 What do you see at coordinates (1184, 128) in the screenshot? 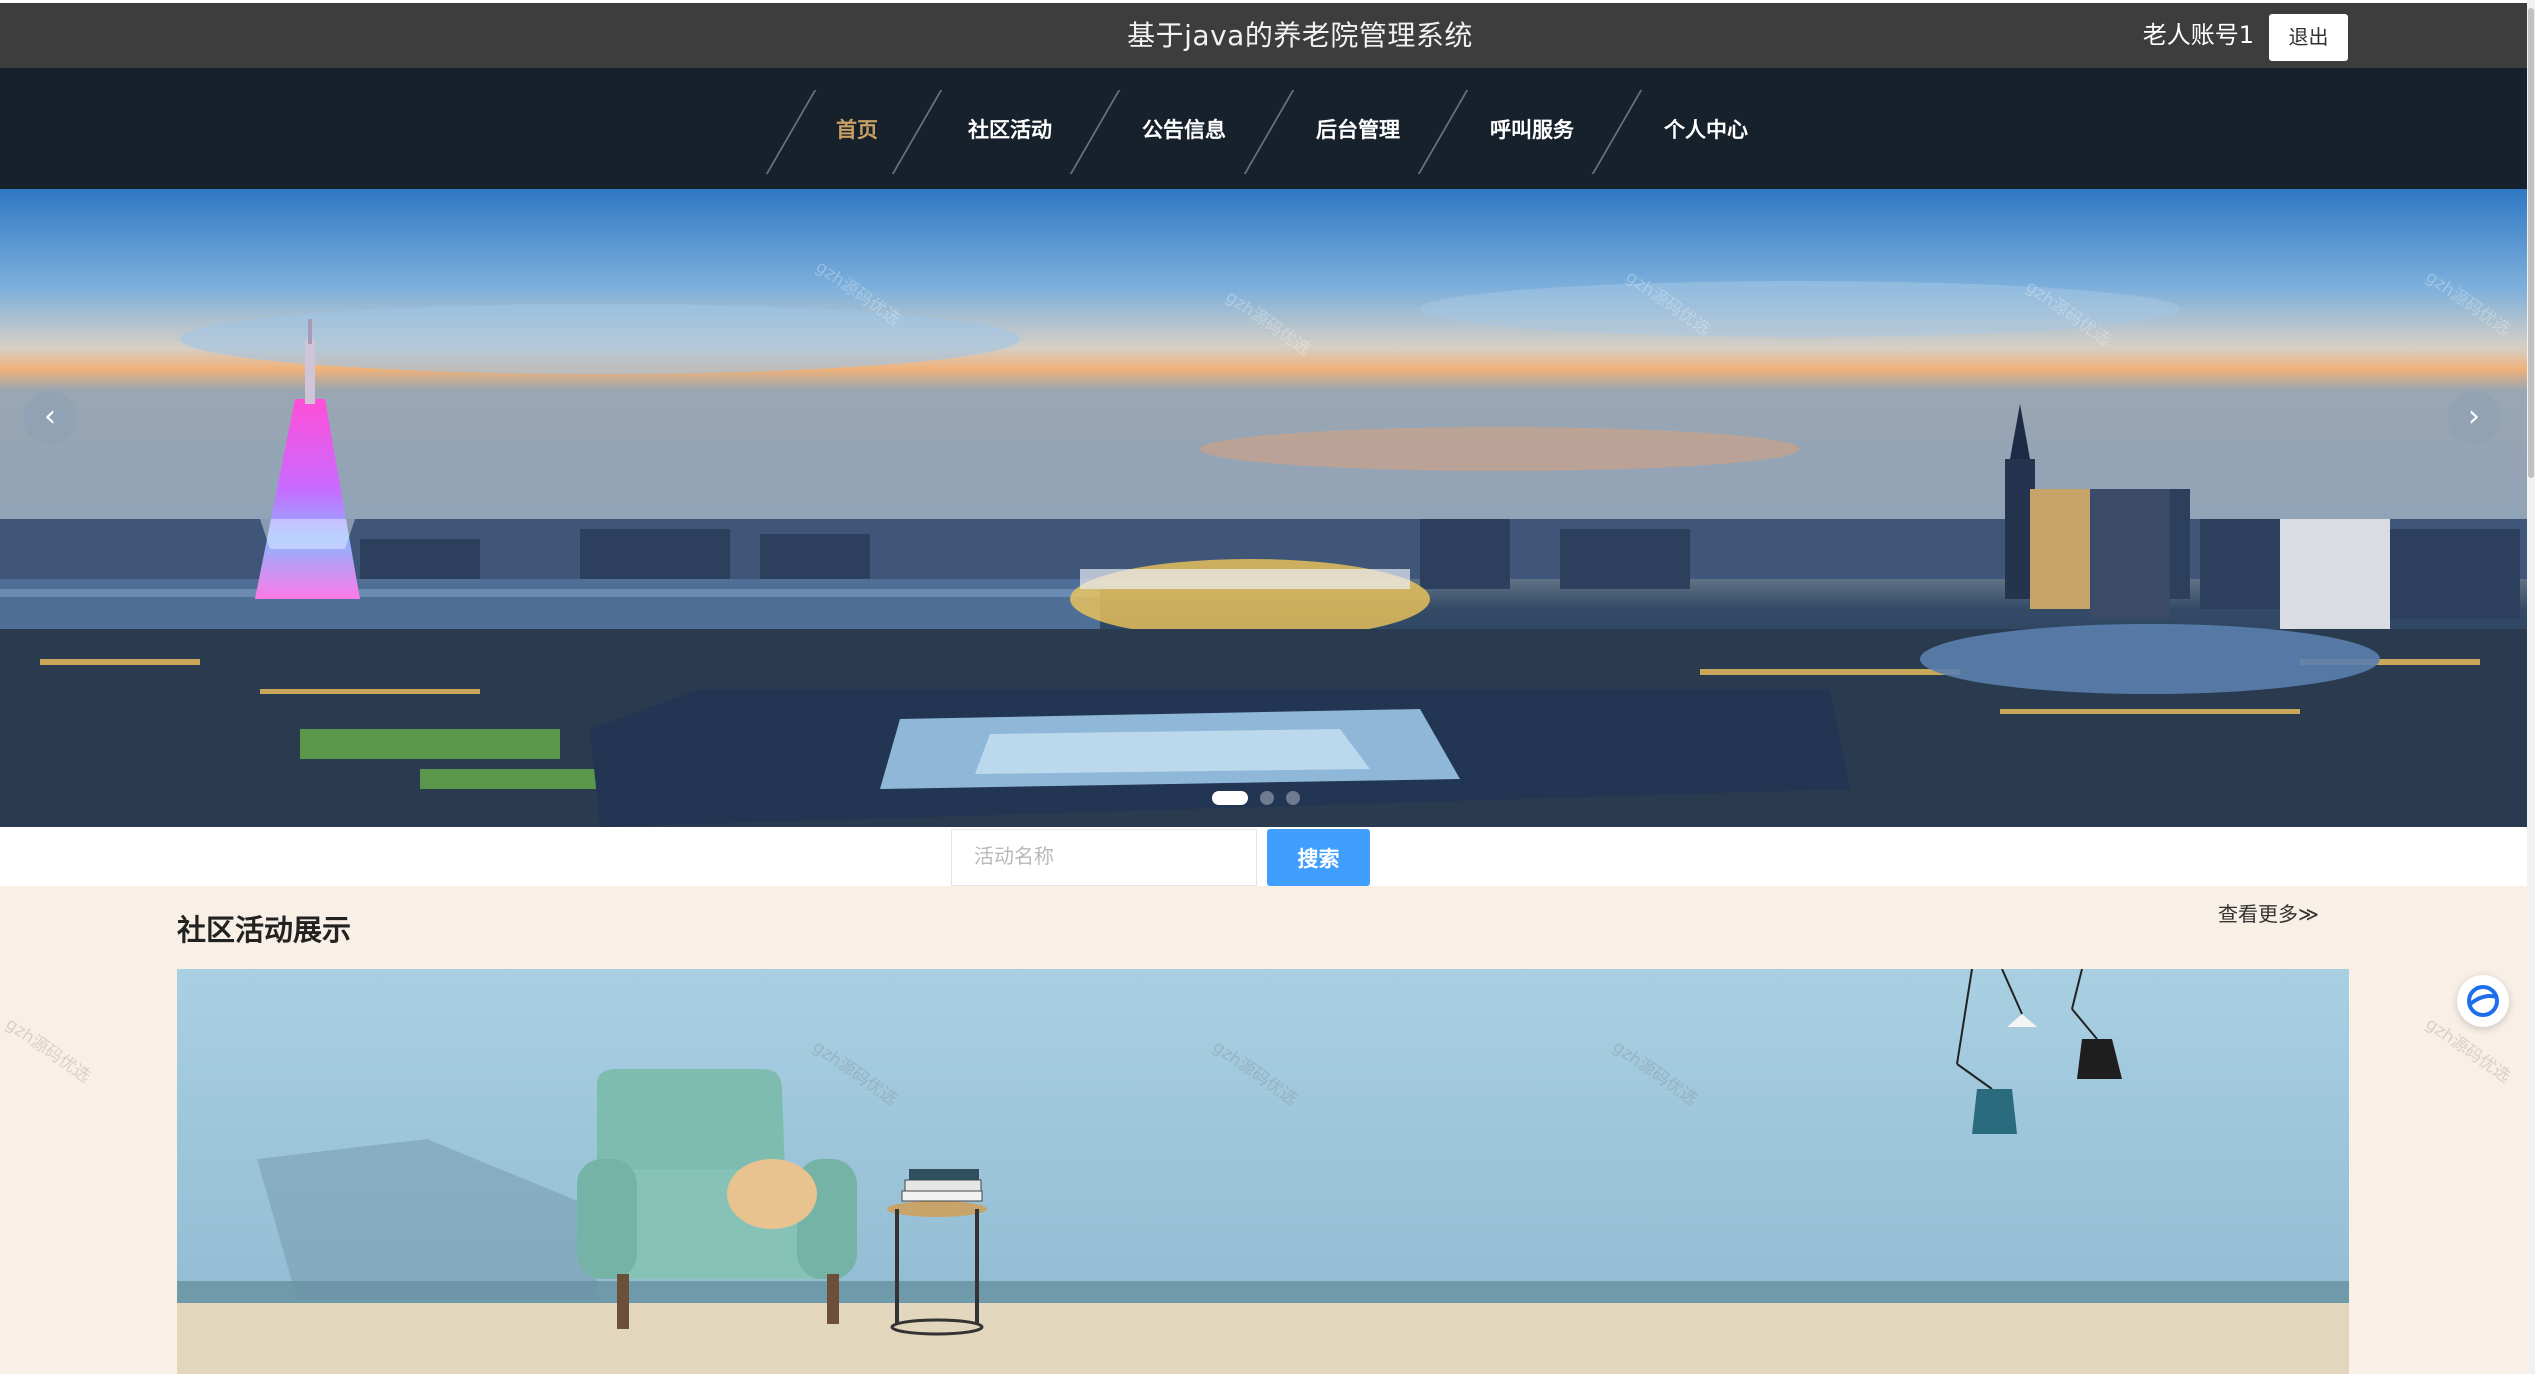
I see `nav-item-announcements: 公告信息` at bounding box center [1184, 128].